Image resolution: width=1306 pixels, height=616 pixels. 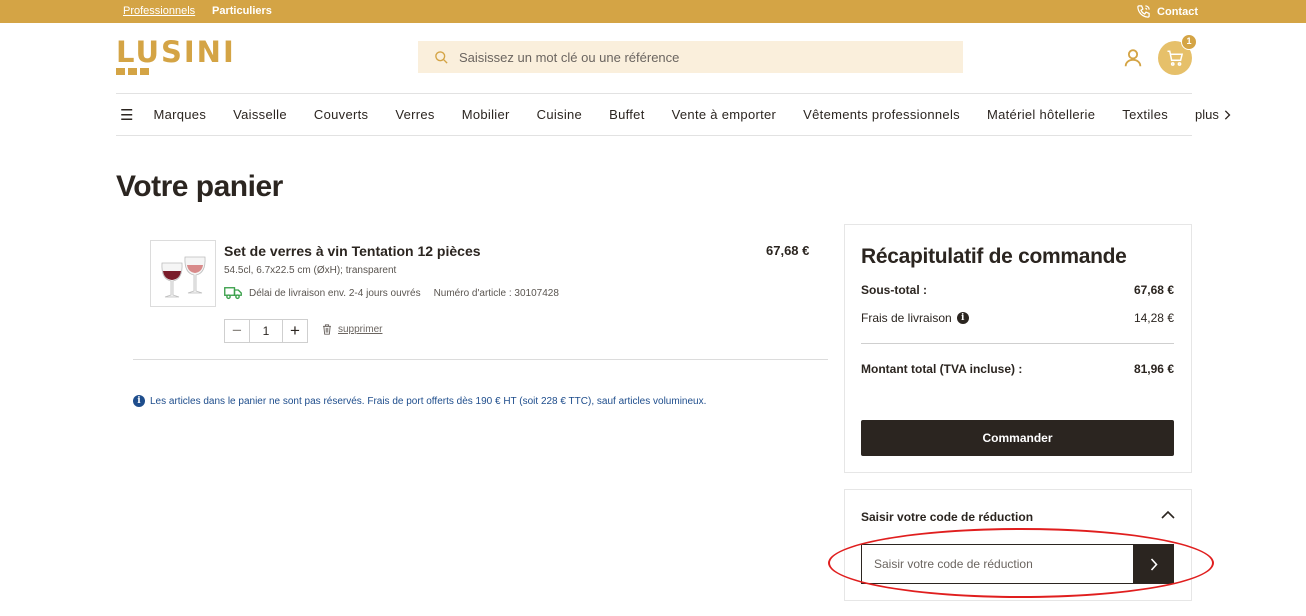 What do you see at coordinates (724, 114) in the screenshot?
I see `nav-item-vente-a-emporter: Vente à emporter` at bounding box center [724, 114].